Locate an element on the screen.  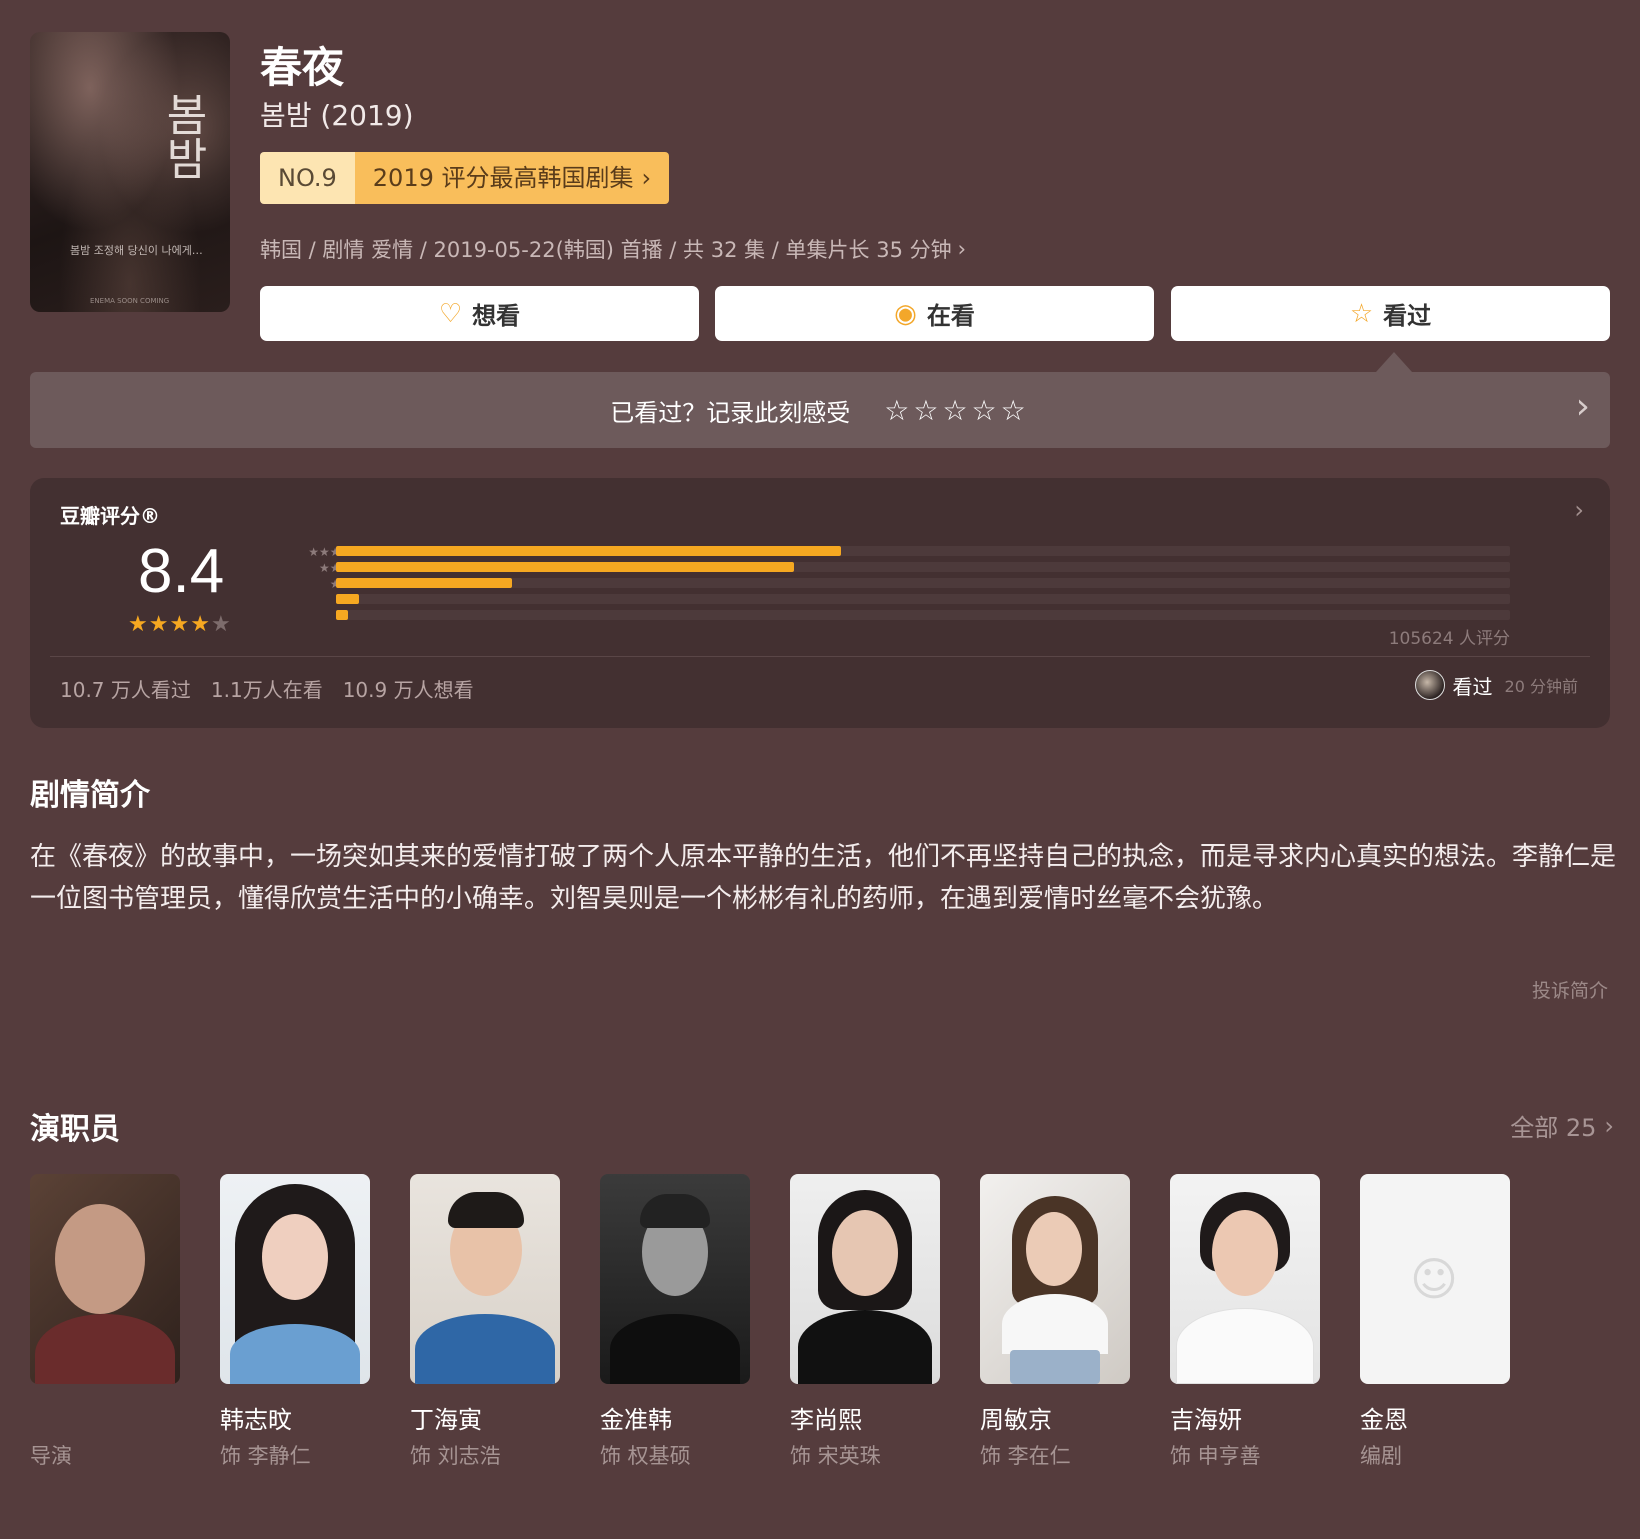
cast-role: 饰 刘志浩 is located at coordinates (455, 1456).